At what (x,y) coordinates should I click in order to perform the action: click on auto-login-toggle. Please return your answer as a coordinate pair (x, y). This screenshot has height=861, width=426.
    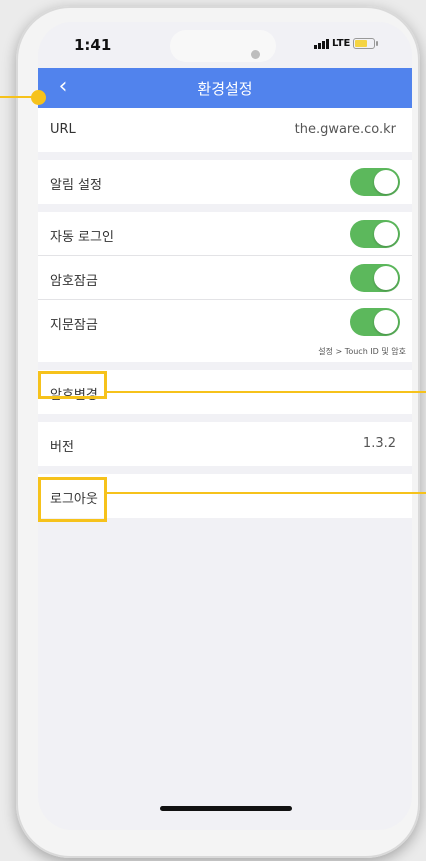
    Looking at the image, I should click on (375, 234).